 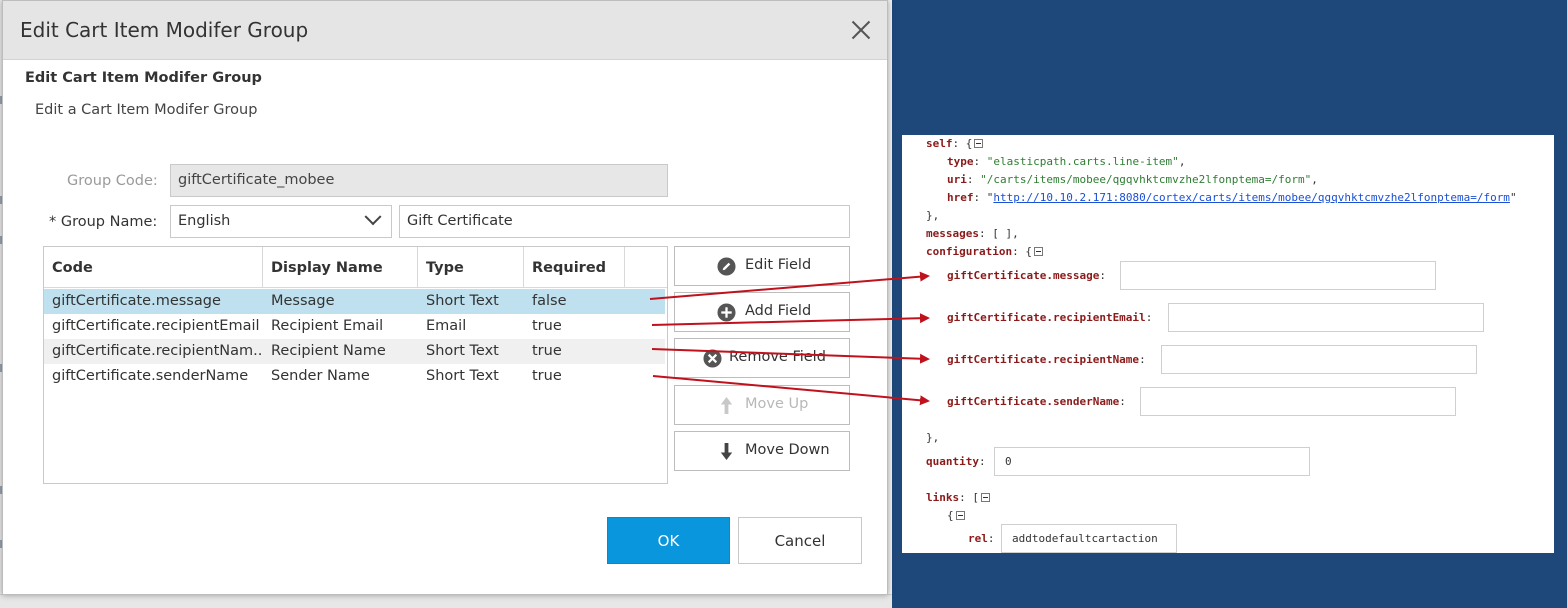 What do you see at coordinates (204, 221) in the screenshot?
I see `language-select-value: English` at bounding box center [204, 221].